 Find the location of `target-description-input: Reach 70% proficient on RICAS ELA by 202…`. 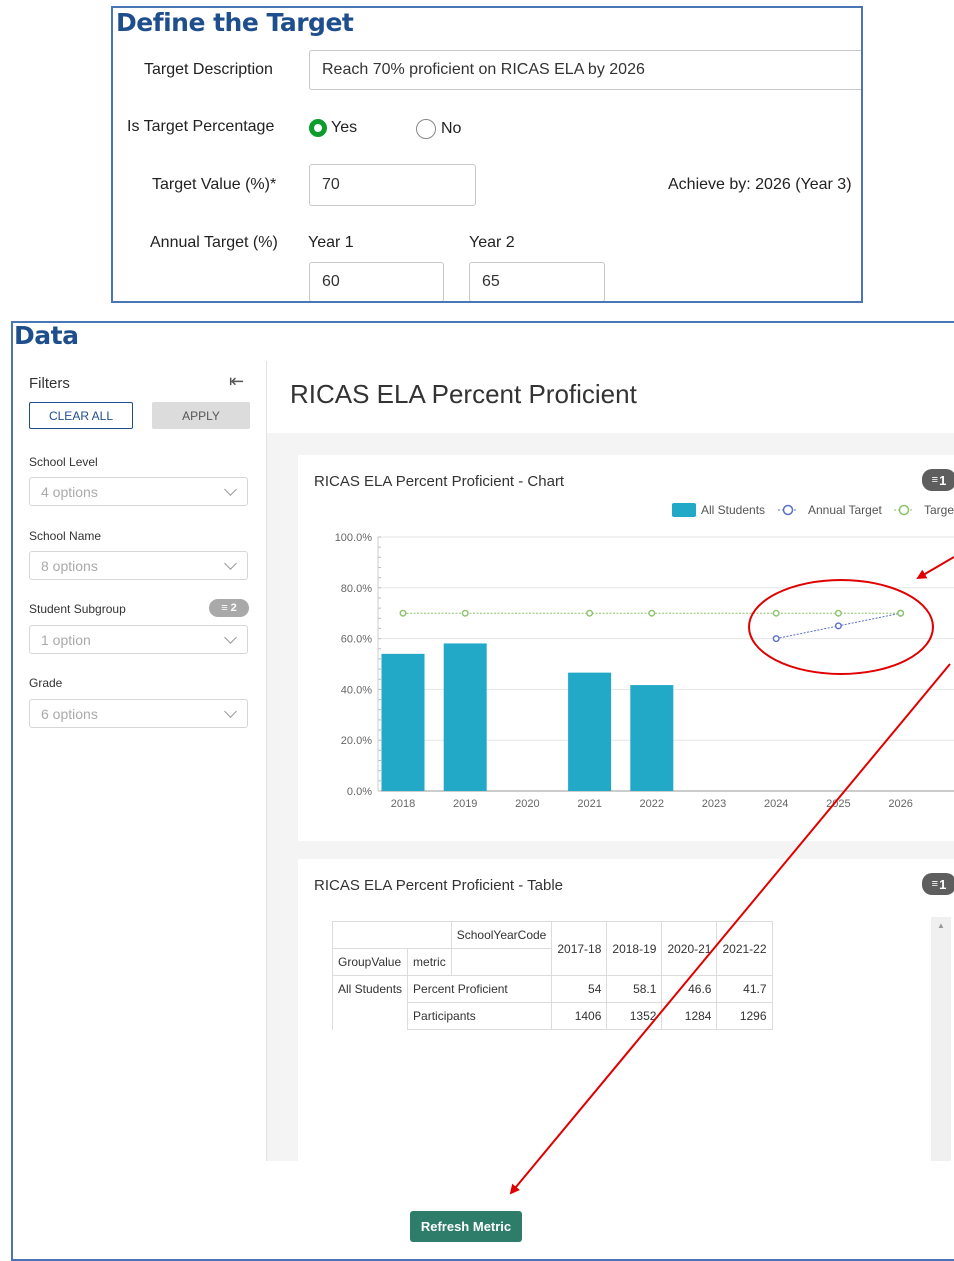

target-description-input: Reach 70% proficient on RICAS ELA by 202… is located at coordinates (585, 70).